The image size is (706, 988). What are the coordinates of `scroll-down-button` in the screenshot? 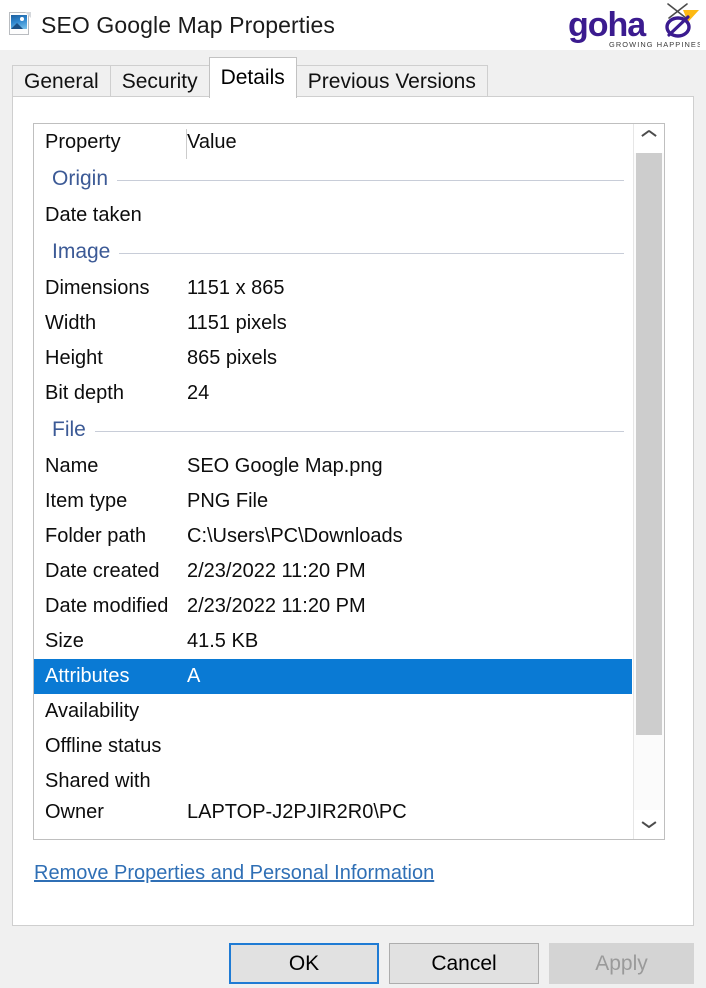 It's located at (649, 824).